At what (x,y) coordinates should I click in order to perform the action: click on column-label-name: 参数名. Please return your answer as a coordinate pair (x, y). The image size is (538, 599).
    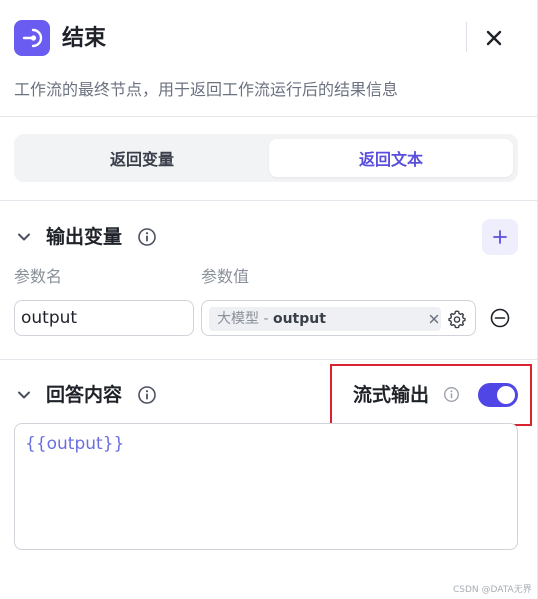
    Looking at the image, I should click on (38, 276).